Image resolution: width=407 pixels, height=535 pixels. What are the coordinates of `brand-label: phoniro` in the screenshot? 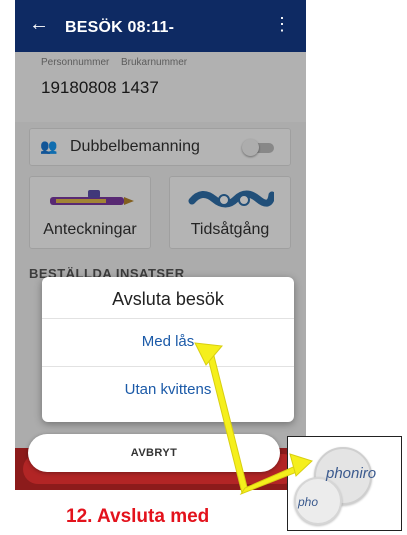 It's located at (351, 473).